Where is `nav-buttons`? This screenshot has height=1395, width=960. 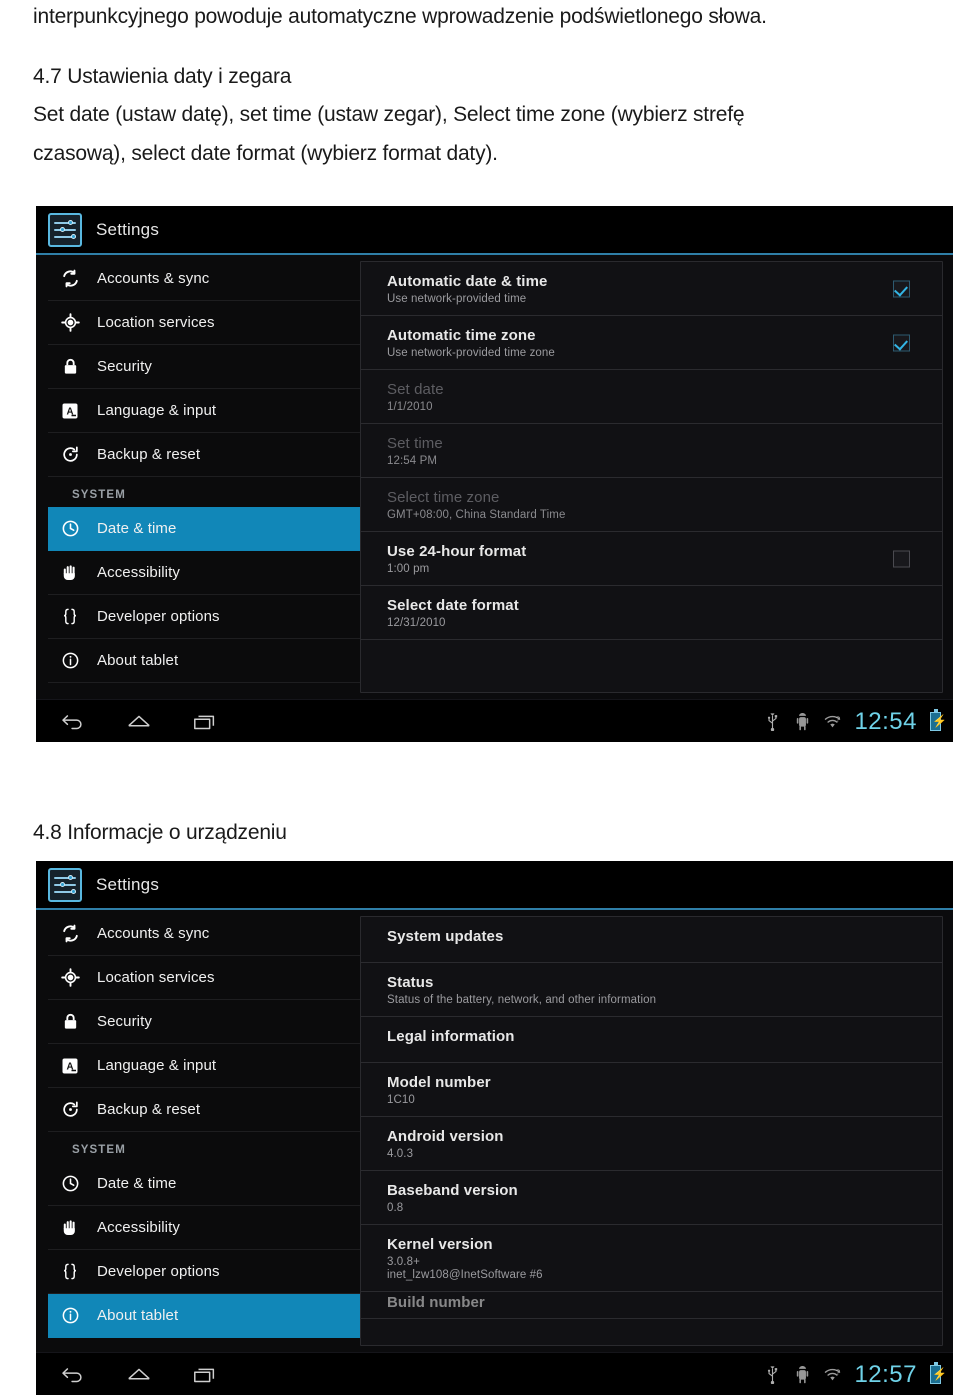 nav-buttons is located at coordinates (128, 1375).